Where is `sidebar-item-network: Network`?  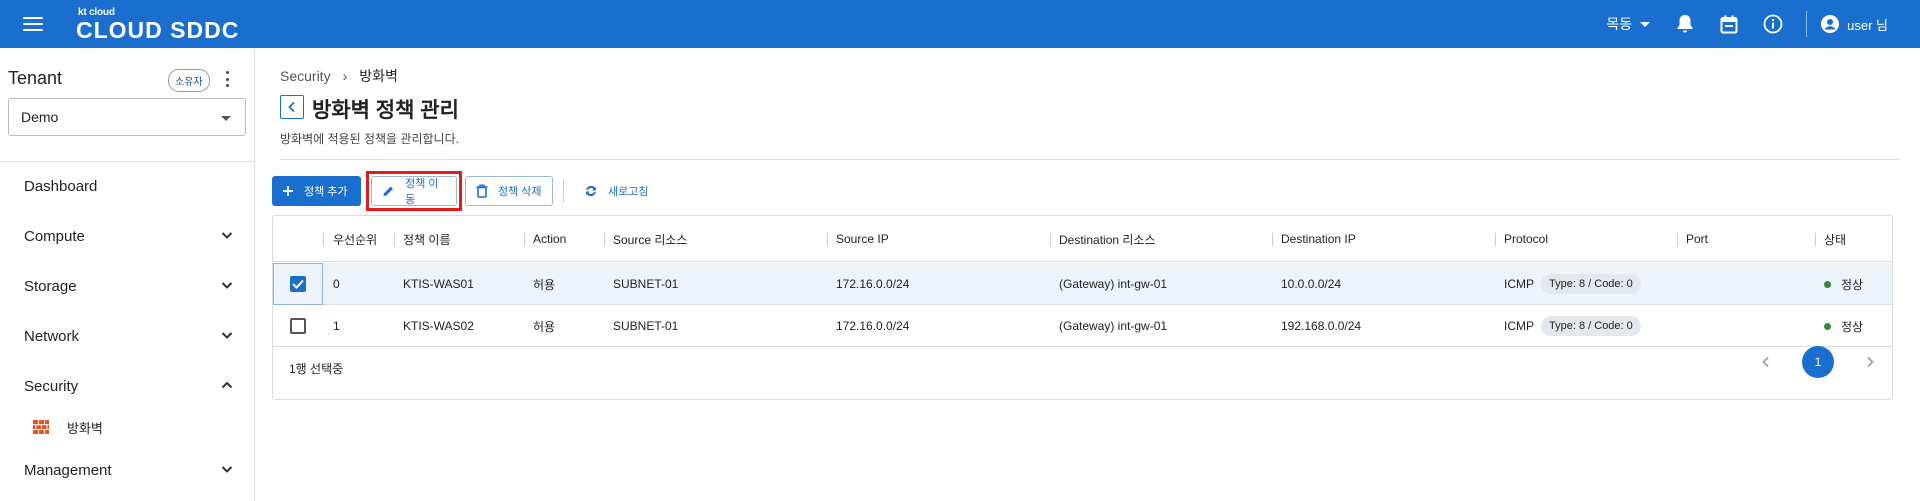
sidebar-item-network: Network is located at coordinates (129, 336).